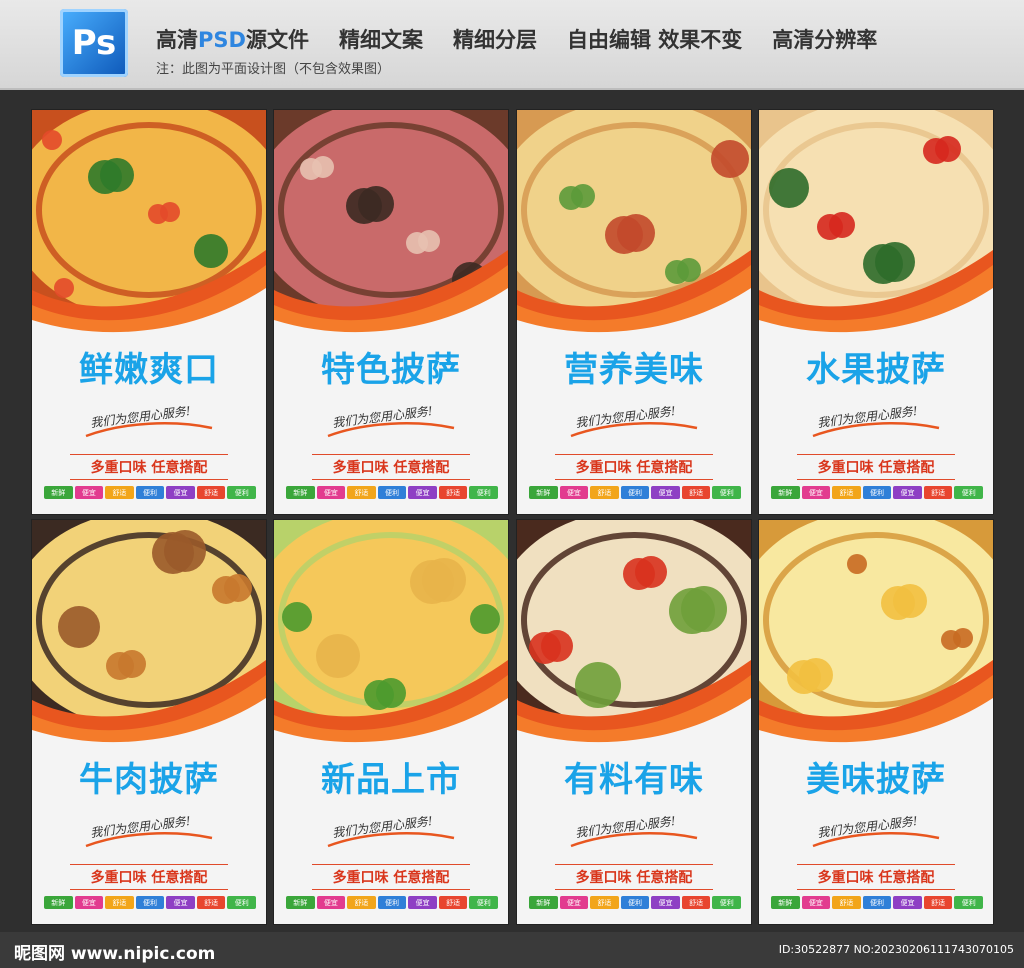 This screenshot has width=1024, height=968. What do you see at coordinates (494, 40) in the screenshot?
I see `feature-item: 精细分层` at bounding box center [494, 40].